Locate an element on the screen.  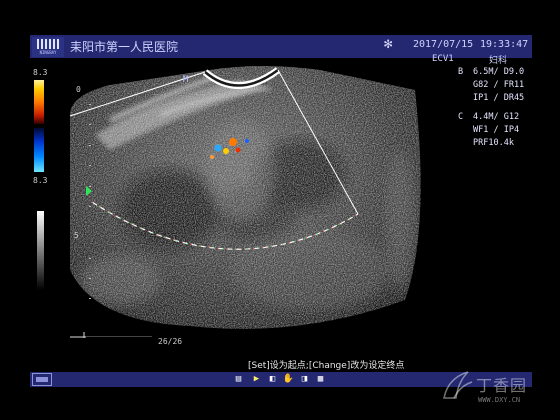
depth-label-five: 5 is located at coordinates (76, 235).